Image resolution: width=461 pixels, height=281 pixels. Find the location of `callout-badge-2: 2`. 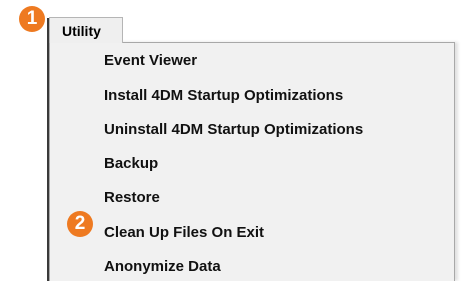

callout-badge-2: 2 is located at coordinates (80, 224).